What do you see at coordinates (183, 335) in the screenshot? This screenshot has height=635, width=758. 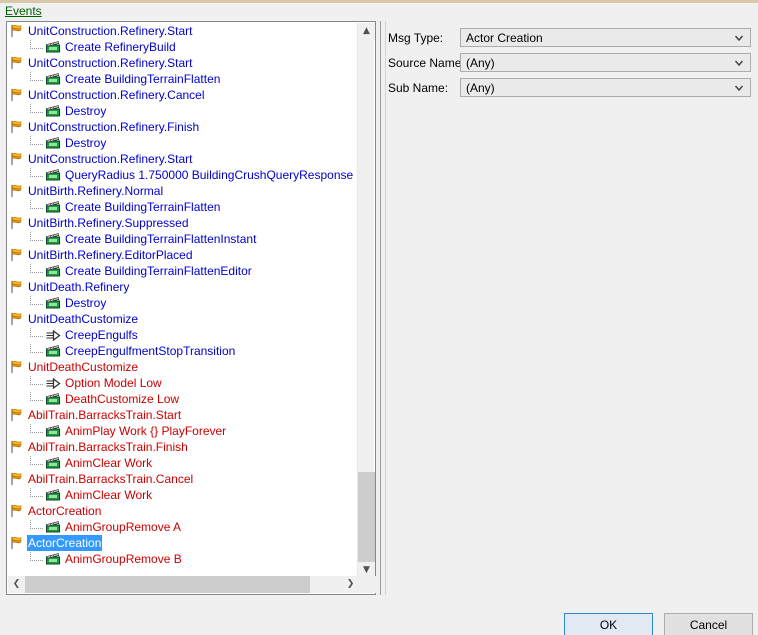 I see `tree-row-action: CreepEngulfs` at bounding box center [183, 335].